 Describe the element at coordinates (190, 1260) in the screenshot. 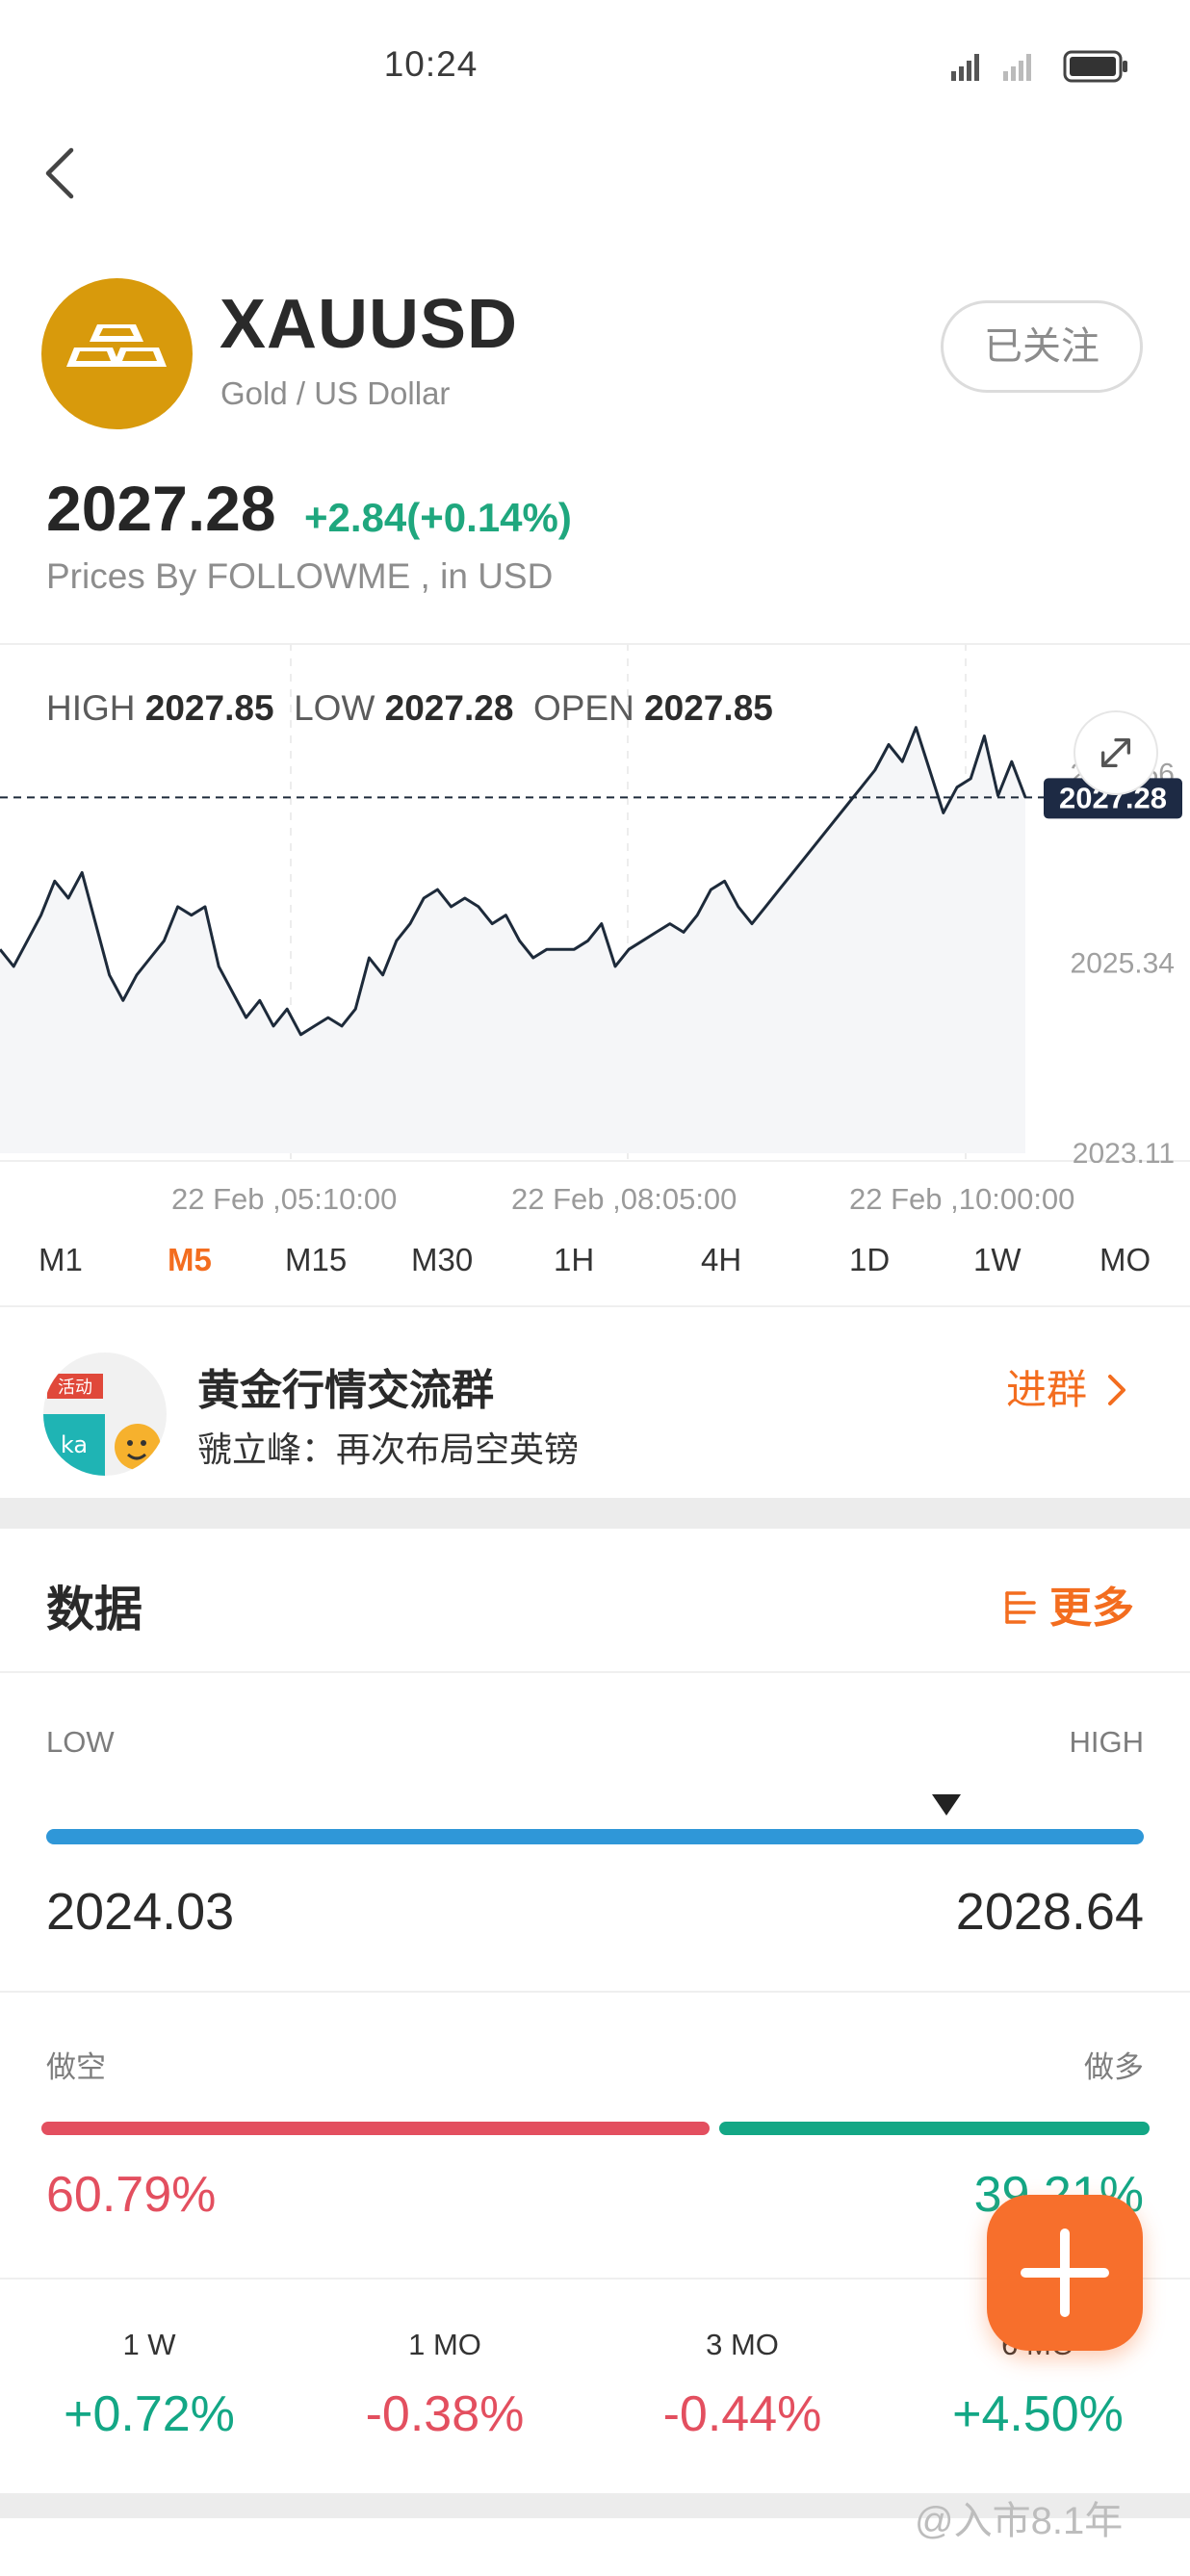

I see `tab-m5: M5` at that location.